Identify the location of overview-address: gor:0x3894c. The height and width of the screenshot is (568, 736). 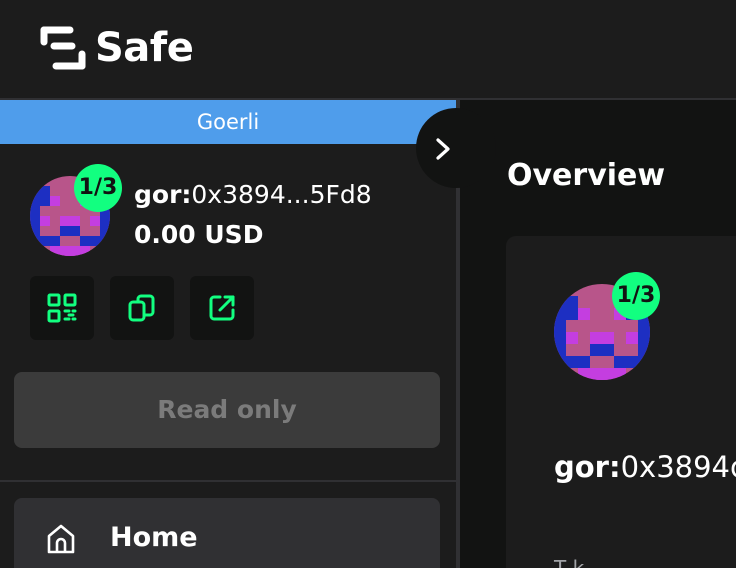
(645, 467).